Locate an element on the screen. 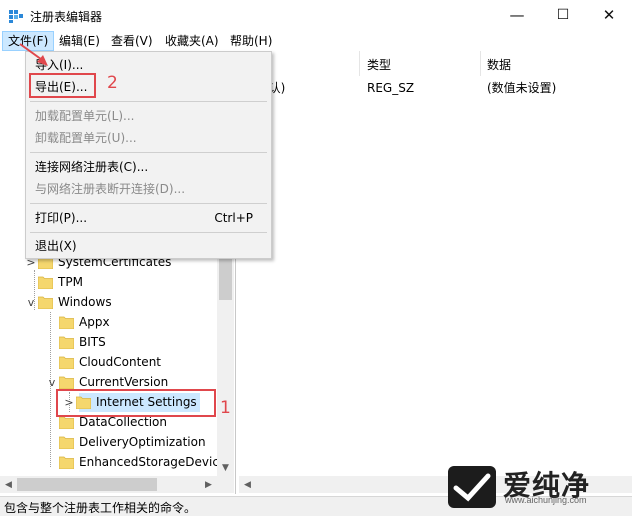  menu-bar: 文件(F) 编辑(E) 查看(V) 收藏夹(A) 帮助(H) is located at coordinates (316, 41).